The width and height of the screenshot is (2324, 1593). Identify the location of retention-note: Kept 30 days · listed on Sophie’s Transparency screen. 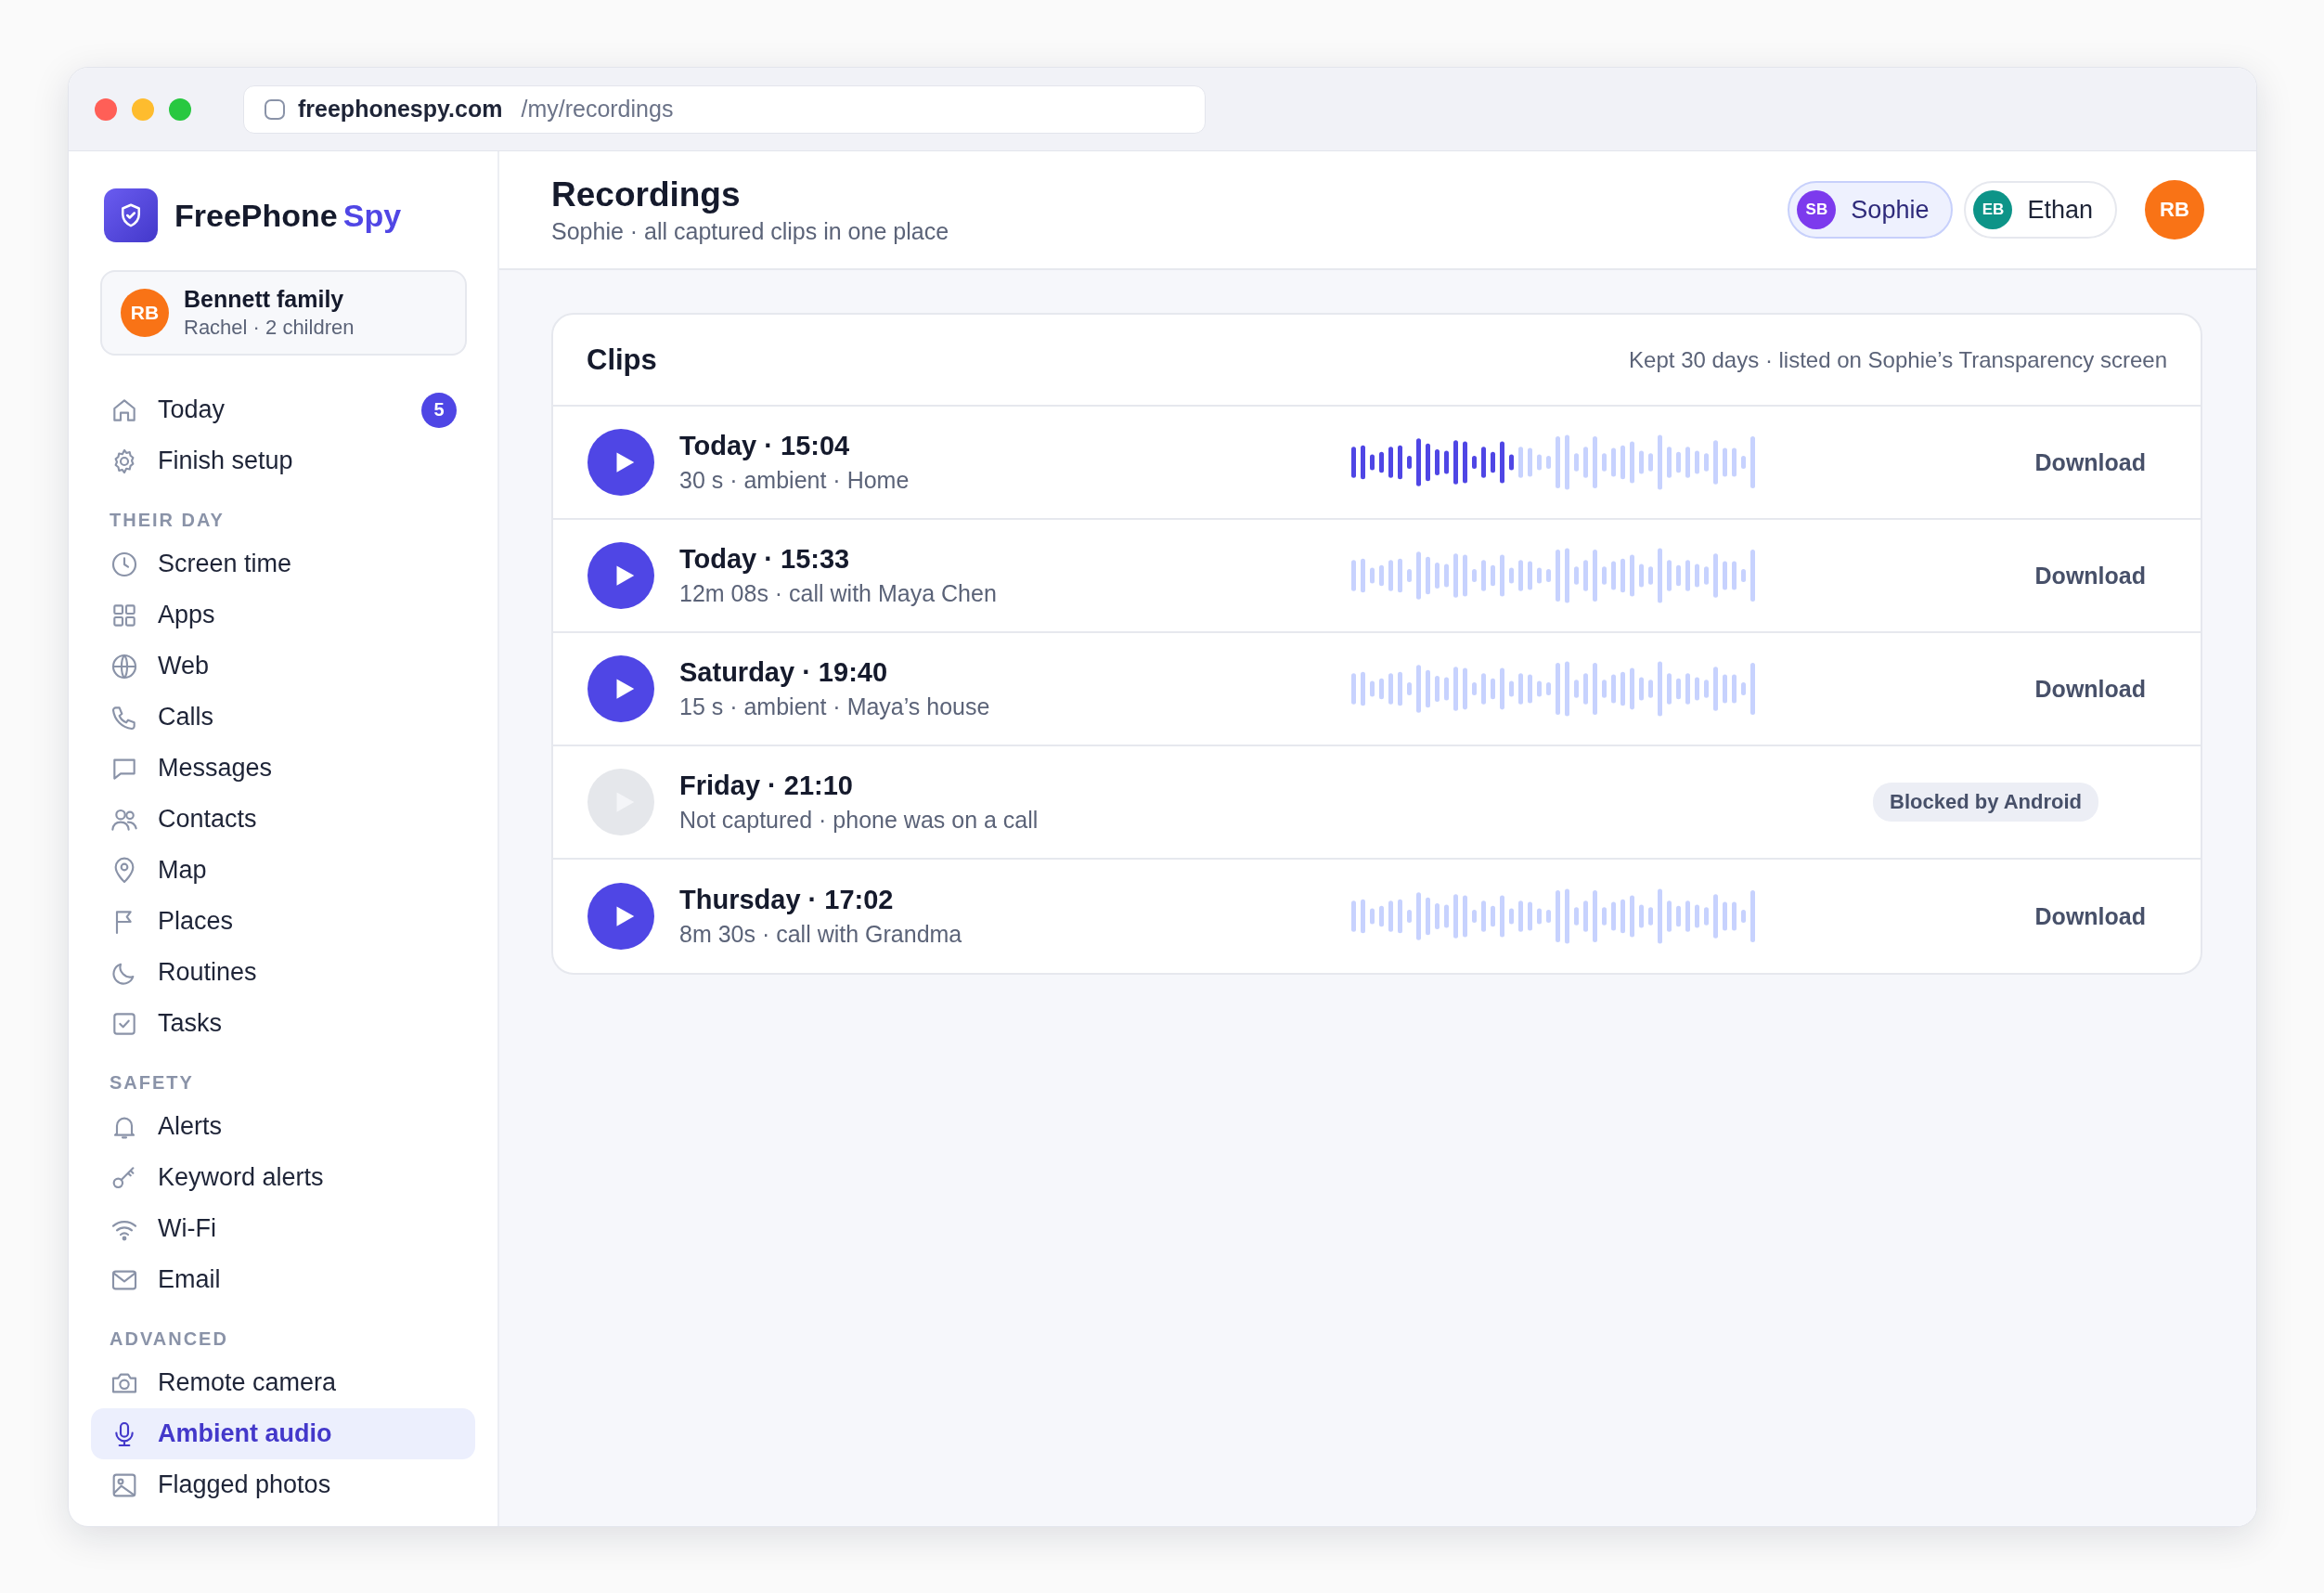
(1898, 359).